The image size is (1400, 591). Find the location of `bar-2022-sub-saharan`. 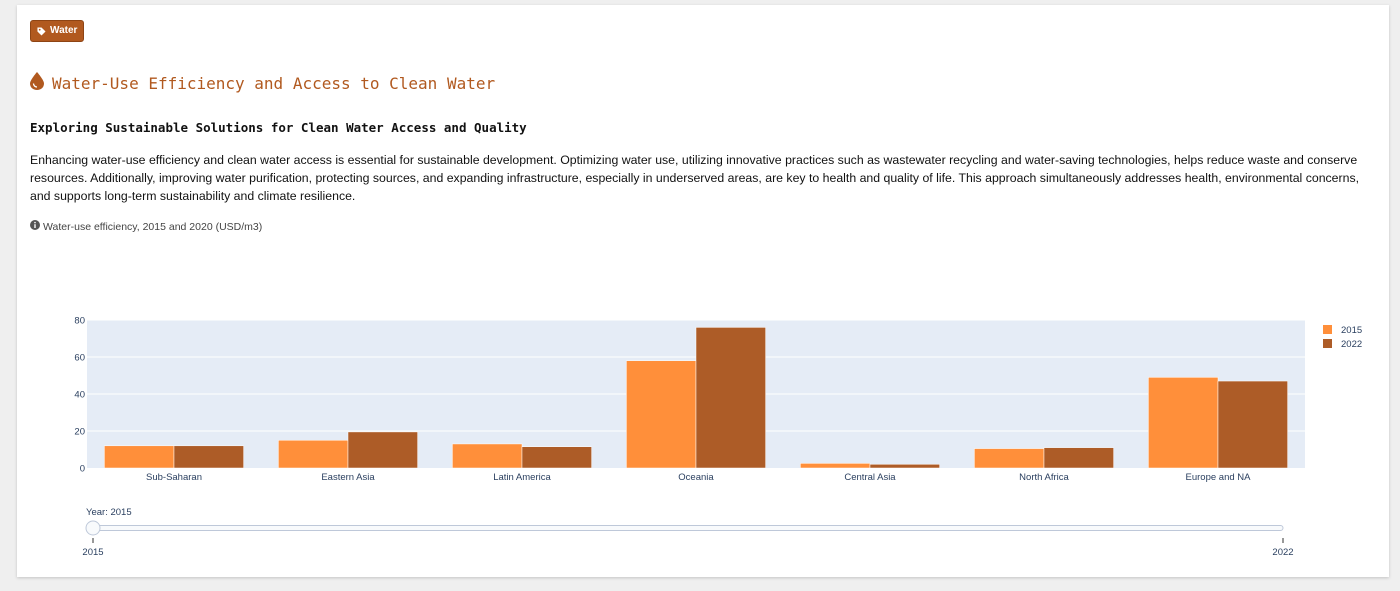

bar-2022-sub-saharan is located at coordinates (208, 457).